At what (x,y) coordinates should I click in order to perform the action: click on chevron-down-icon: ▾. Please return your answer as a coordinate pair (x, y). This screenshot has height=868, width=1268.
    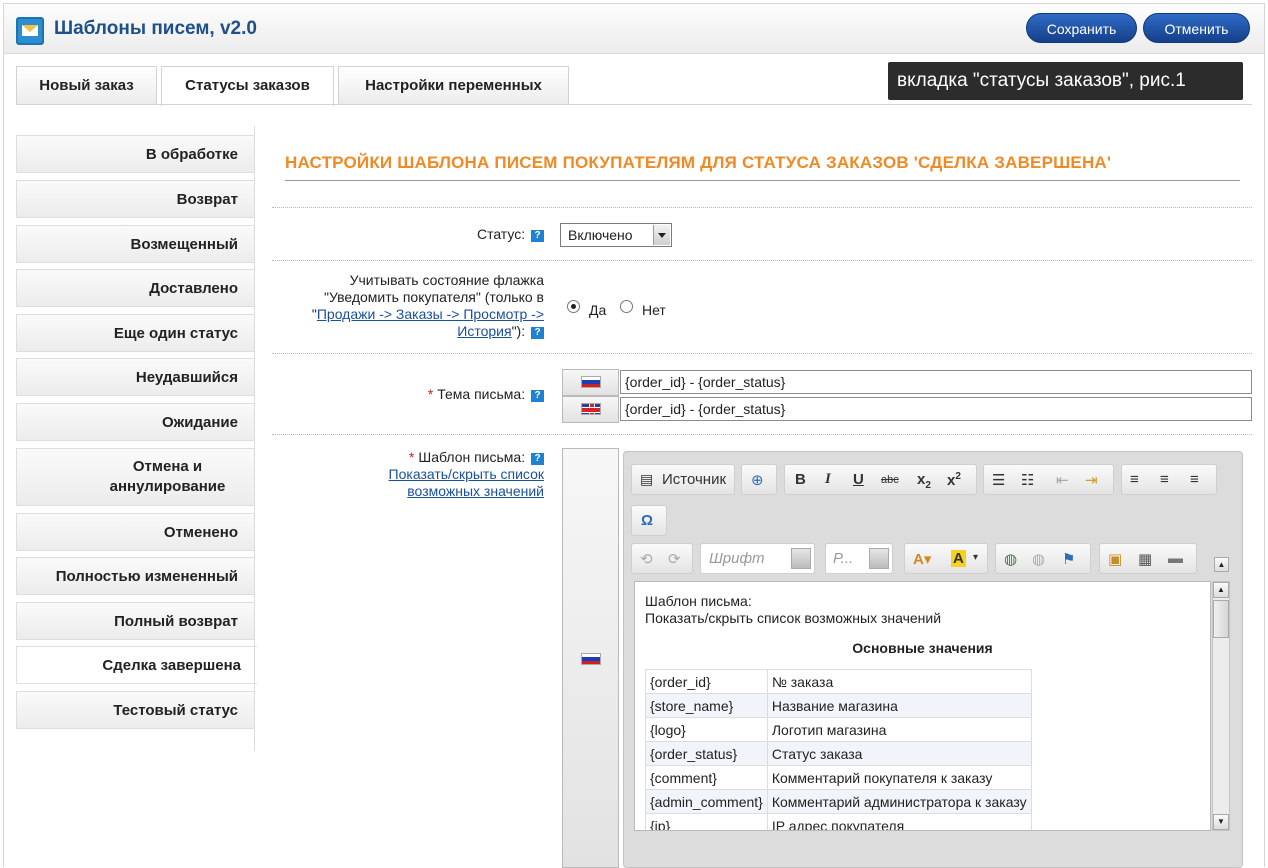
    Looking at the image, I should click on (975, 557).